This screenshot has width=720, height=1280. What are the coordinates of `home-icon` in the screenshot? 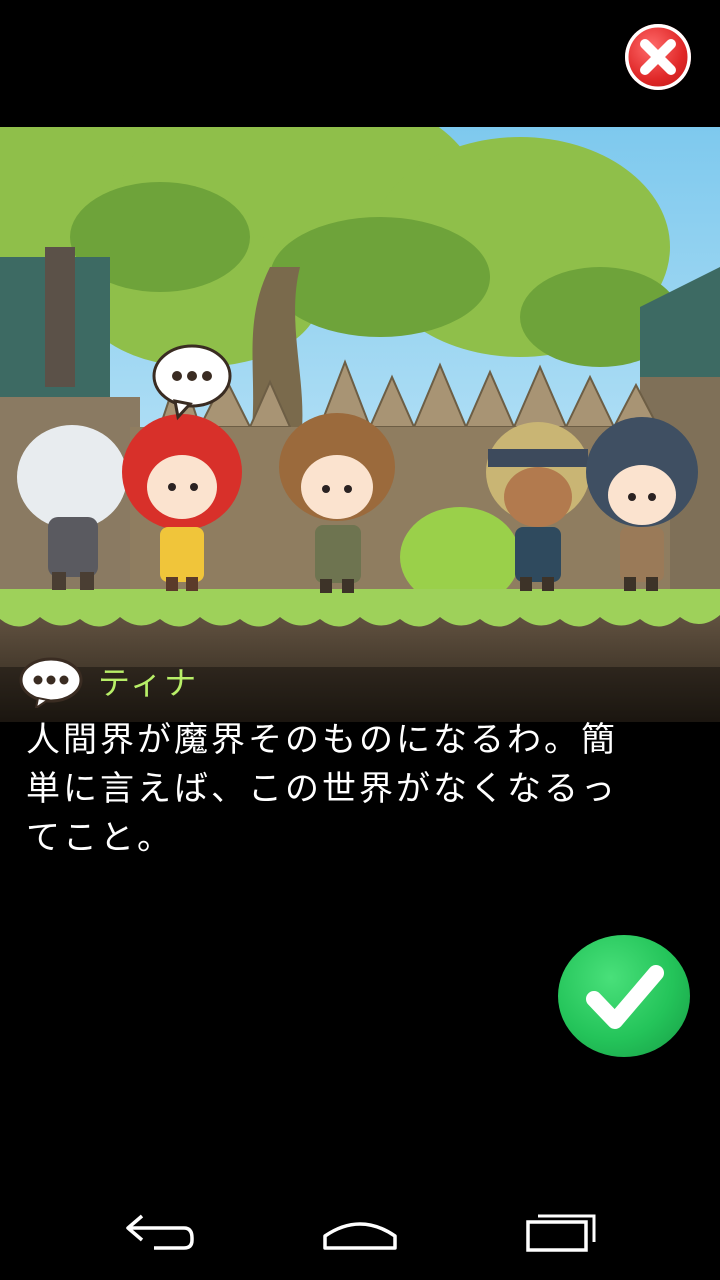 It's located at (360, 1236).